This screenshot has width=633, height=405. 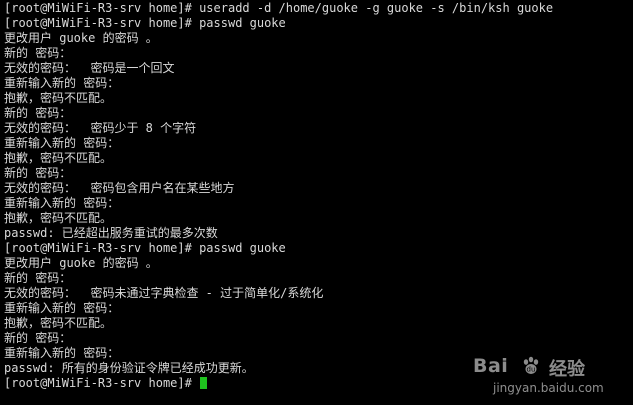 What do you see at coordinates (548, 388) in the screenshot?
I see `watermark-site: jingyan.baidu.com` at bounding box center [548, 388].